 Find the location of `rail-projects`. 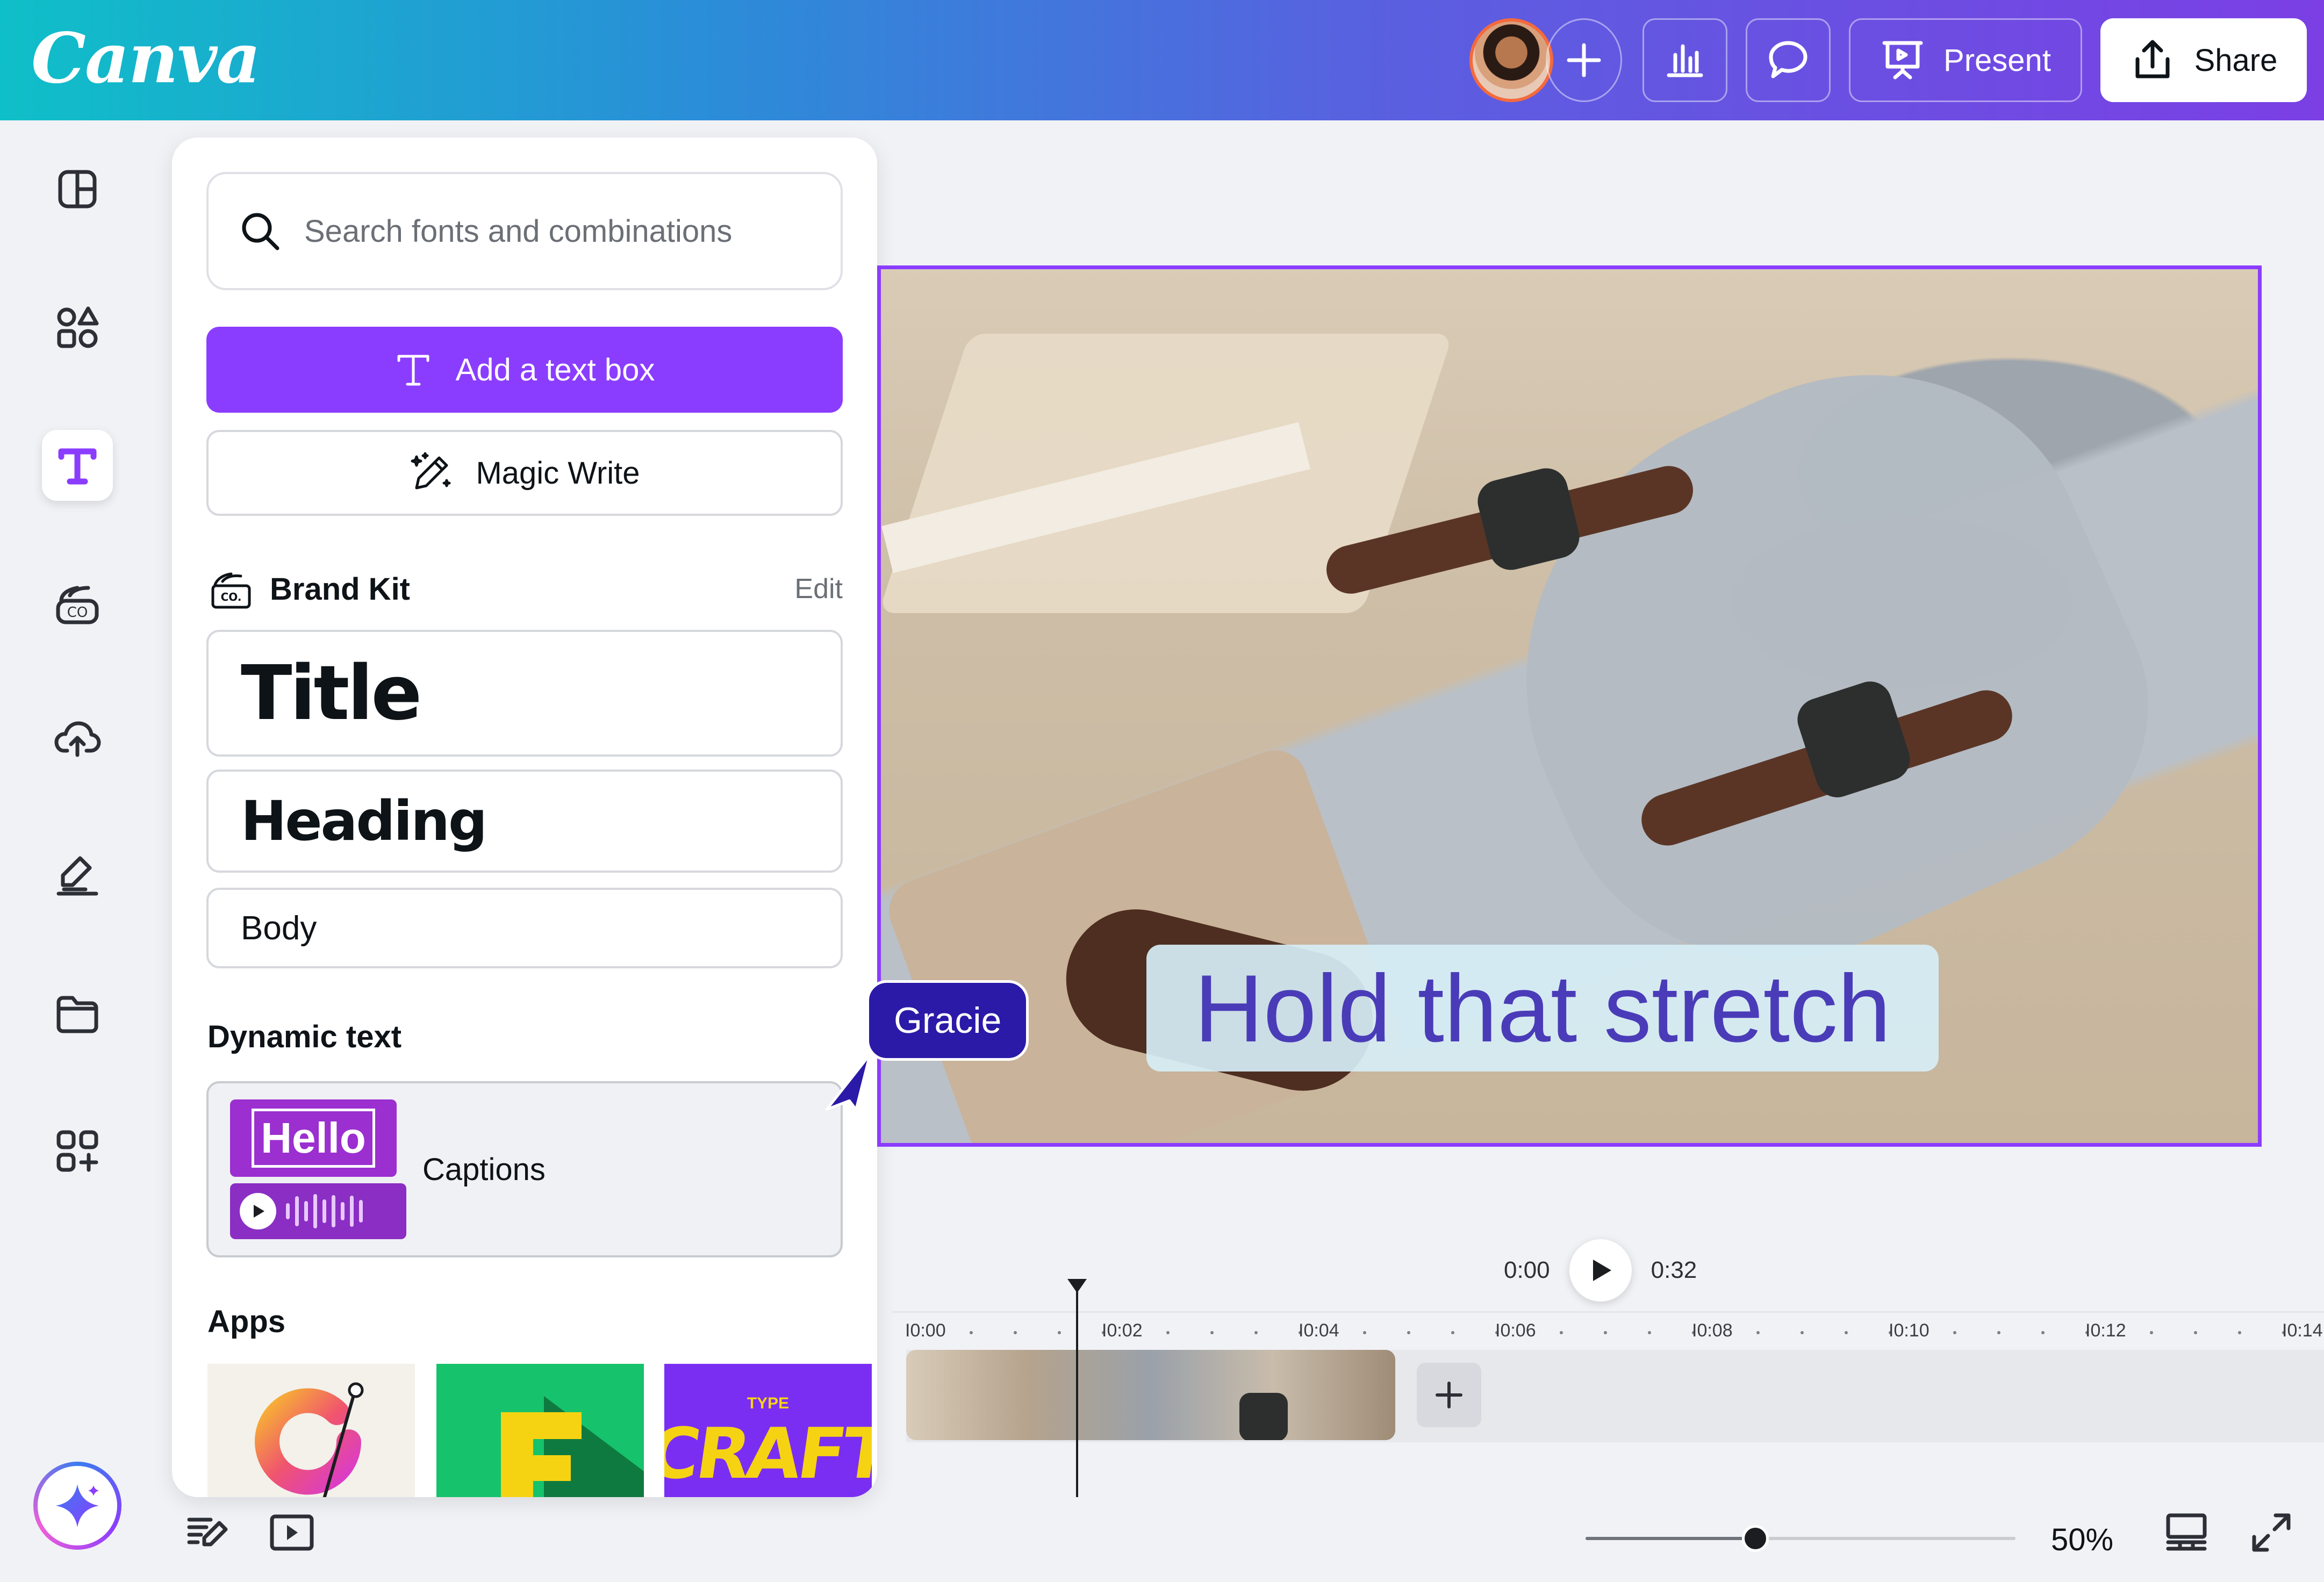

rail-projects is located at coordinates (77, 1014).